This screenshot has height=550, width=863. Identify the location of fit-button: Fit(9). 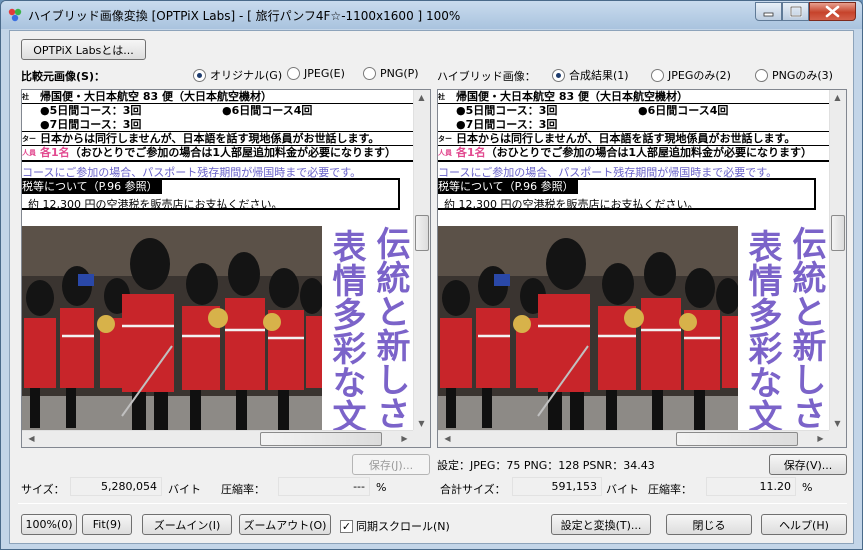
(107, 524).